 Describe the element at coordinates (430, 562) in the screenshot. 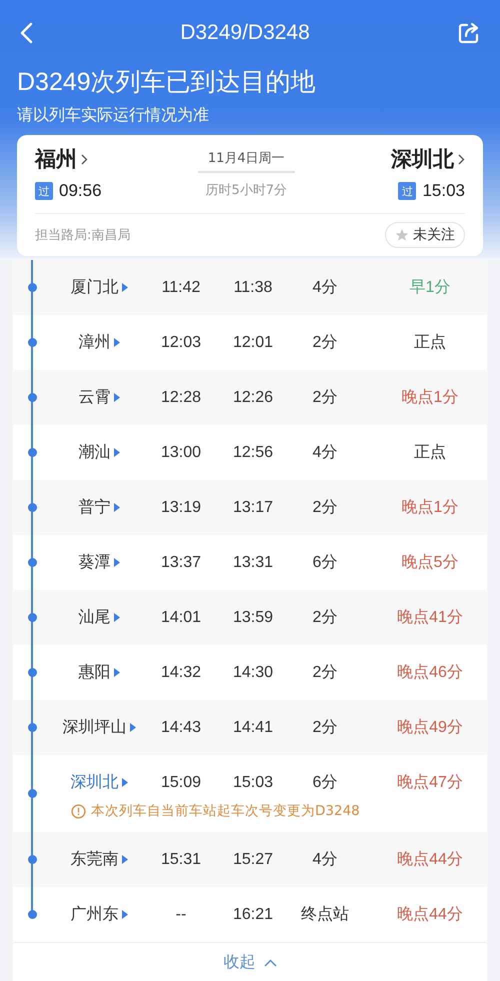

I see `delay-status: 晚点5分` at that location.